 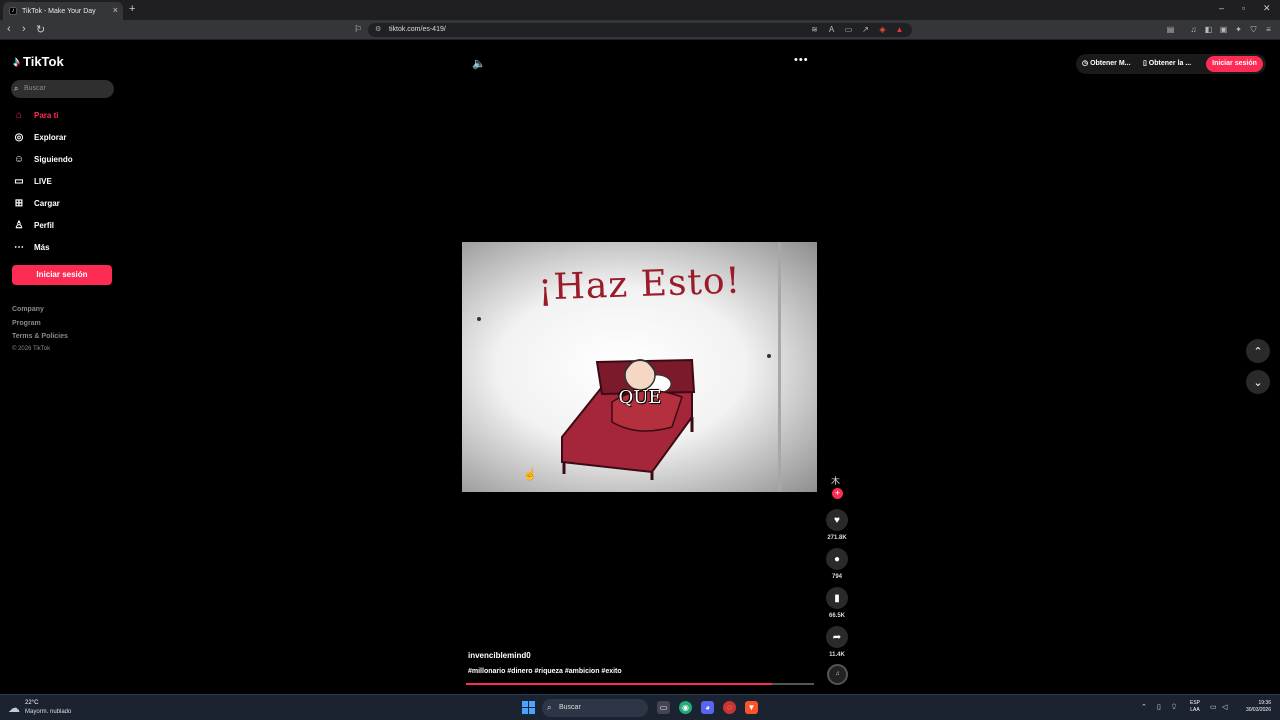 What do you see at coordinates (1243, 8) in the screenshot?
I see `maximize-icon: ▫` at bounding box center [1243, 8].